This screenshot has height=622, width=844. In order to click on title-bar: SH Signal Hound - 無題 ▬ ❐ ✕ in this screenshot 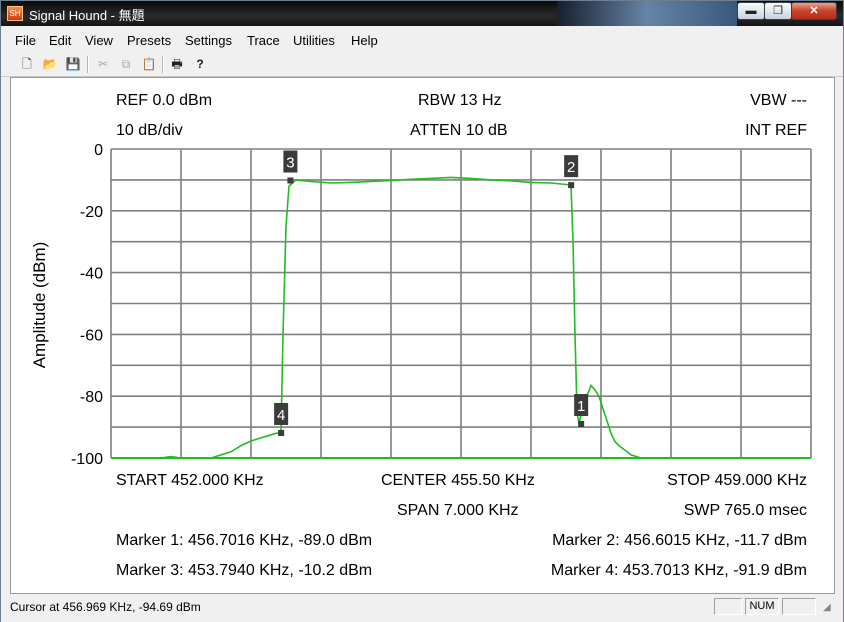, I will do `click(422, 13)`.